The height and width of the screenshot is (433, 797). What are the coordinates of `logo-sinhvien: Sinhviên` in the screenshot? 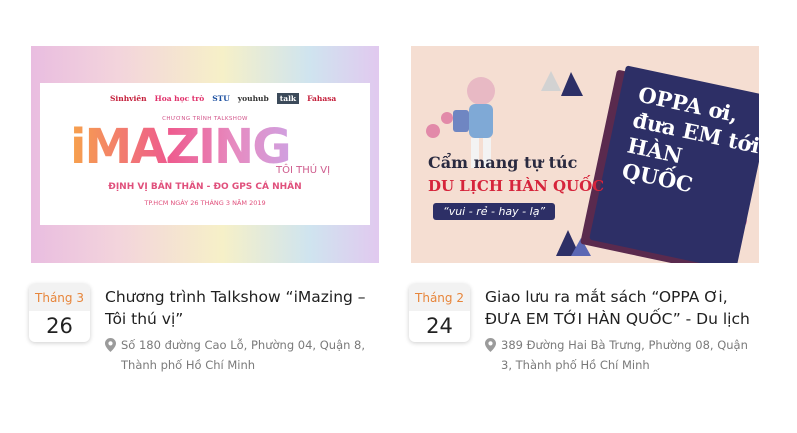 It's located at (128, 98).